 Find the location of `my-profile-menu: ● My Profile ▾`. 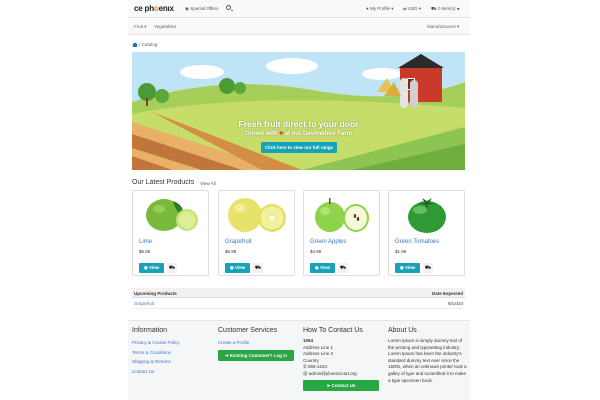

my-profile-menu: ● My Profile ▾ is located at coordinates (380, 9).